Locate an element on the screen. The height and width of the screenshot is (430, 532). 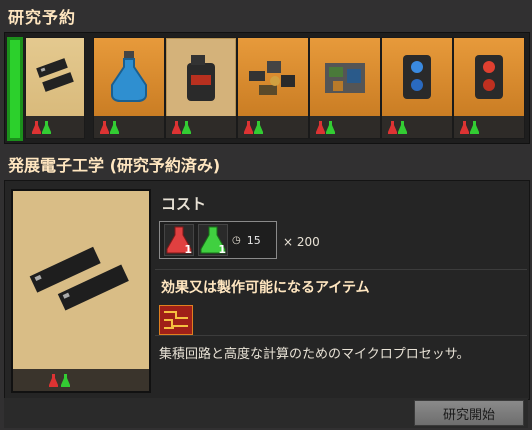
technology-heading: 発展電子工学 (研究予約済み) is located at coordinates (114, 165).